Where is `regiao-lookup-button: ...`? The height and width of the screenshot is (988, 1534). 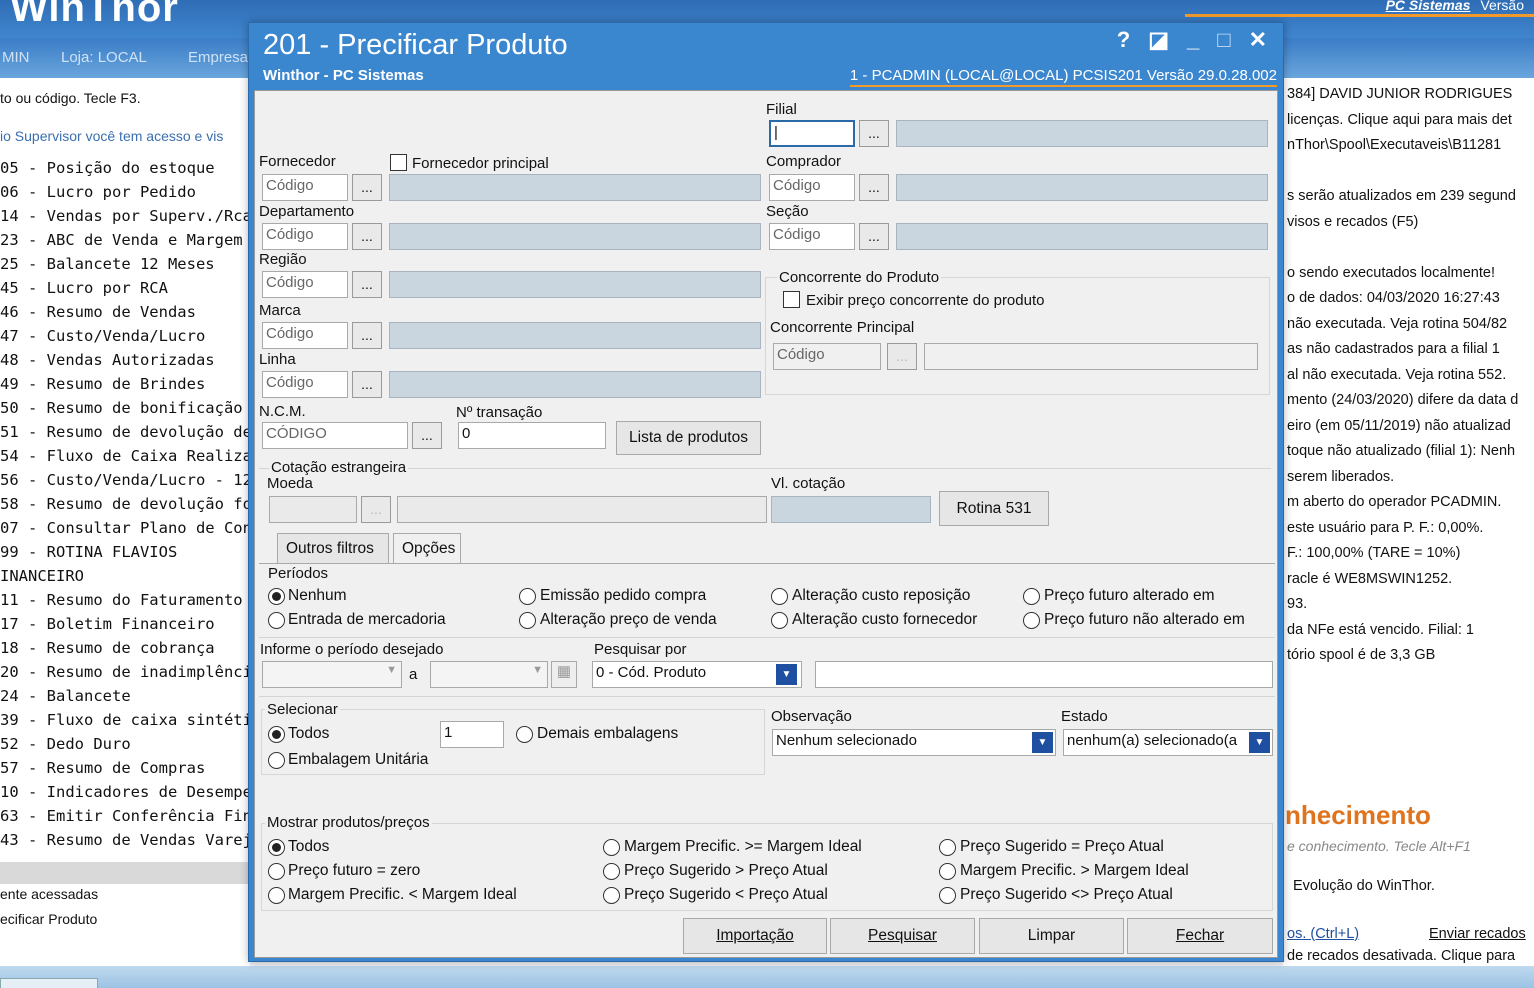 regiao-lookup-button: ... is located at coordinates (367, 284).